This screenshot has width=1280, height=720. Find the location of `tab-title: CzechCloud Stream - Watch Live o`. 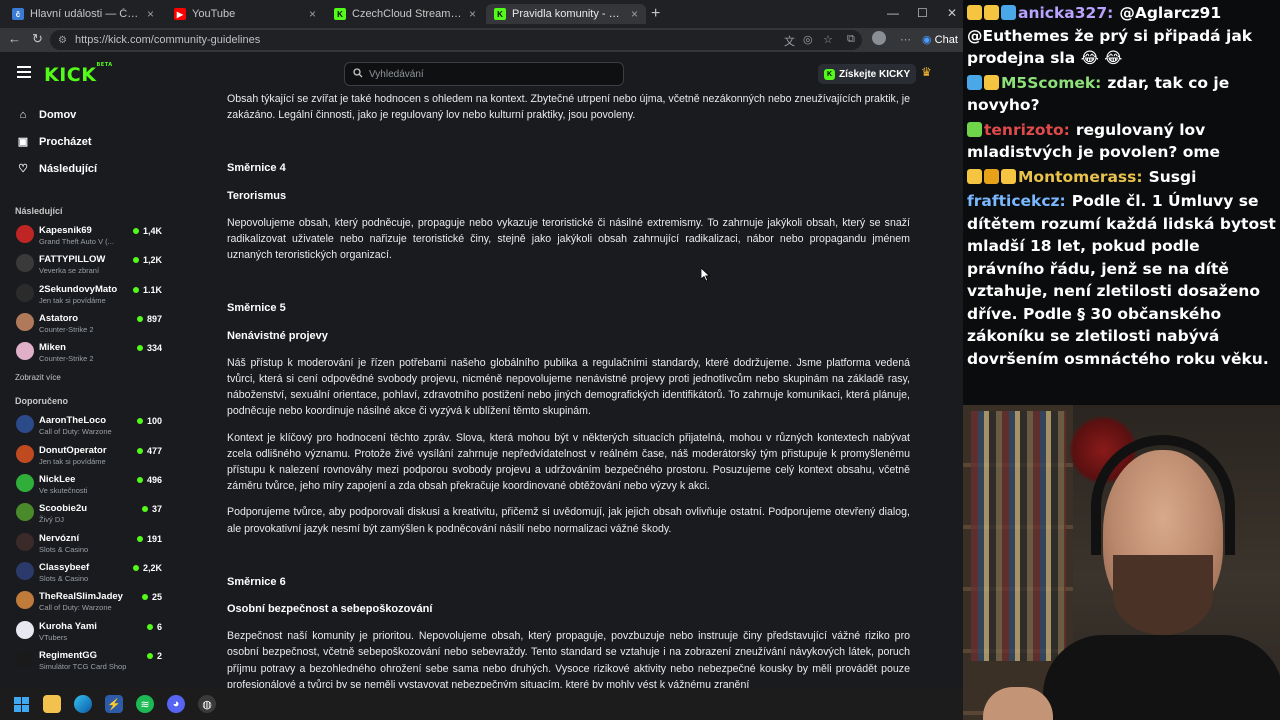

tab-title: CzechCloud Stream - Watch Live o is located at coordinates (407, 14).